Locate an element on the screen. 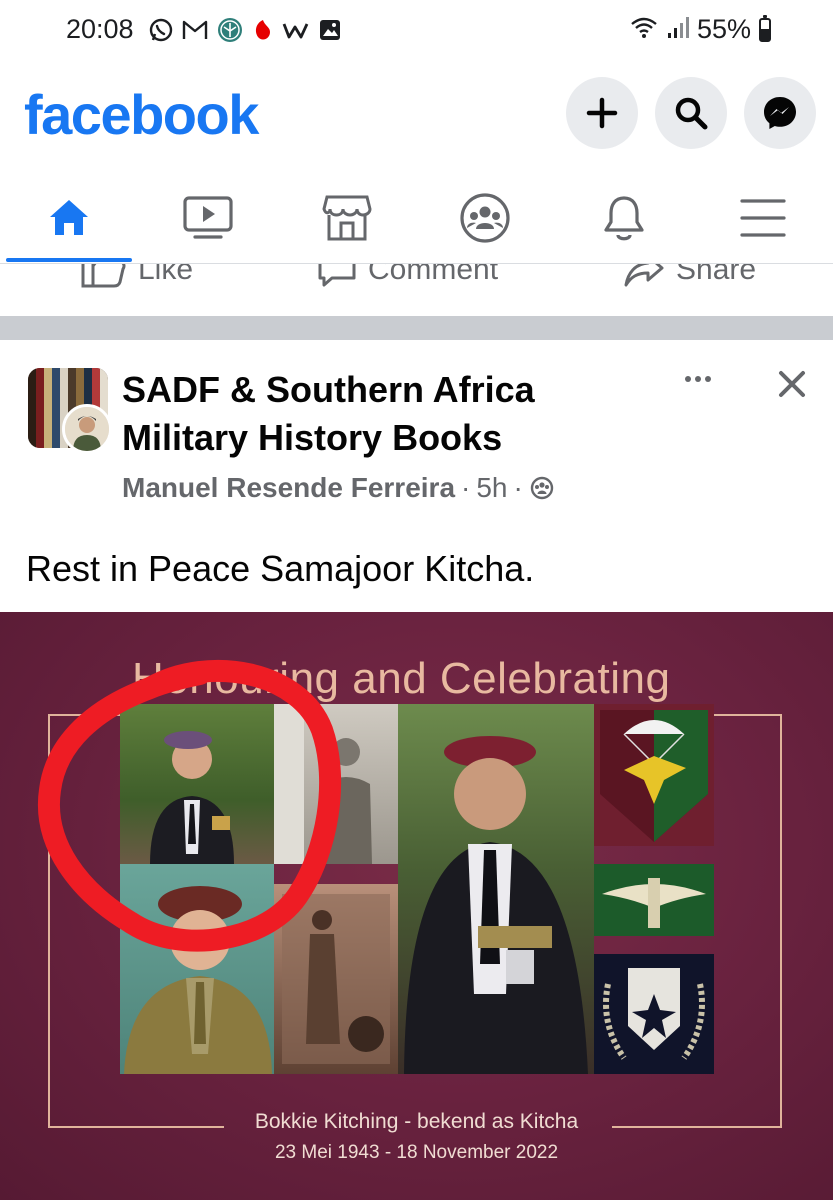 Image resolution: width=833 pixels, height=1200 pixels. app-header: facebook is located at coordinates (416, 117).